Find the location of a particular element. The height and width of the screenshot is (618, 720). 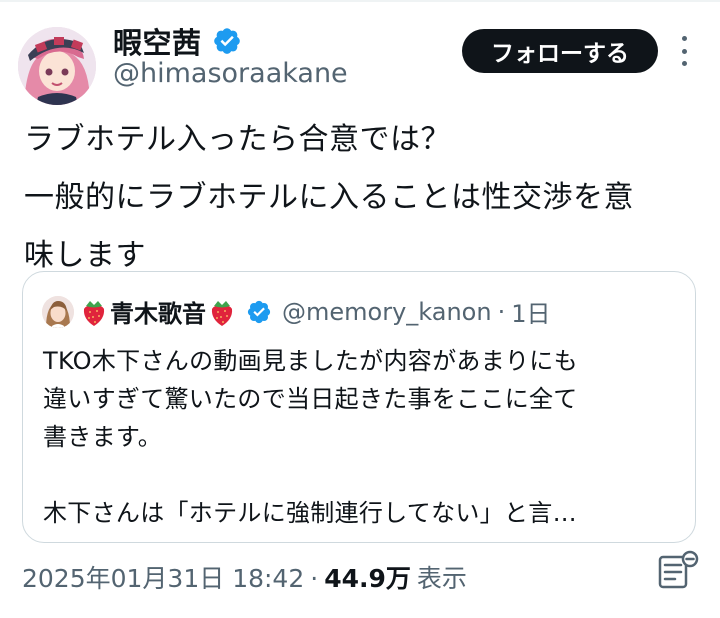

quoted-text-line: TKO木下さんの動画見ましたが内容があまりにも is located at coordinates (310, 361).